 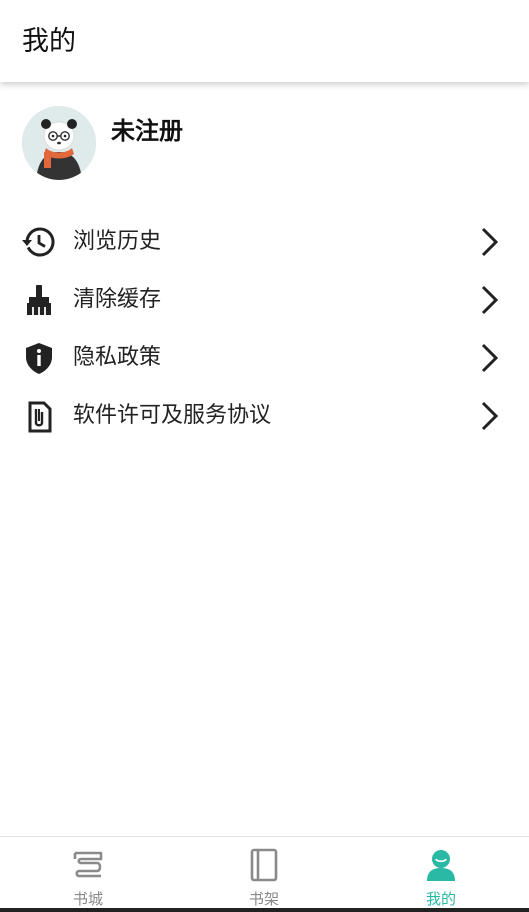 I want to click on avatar, so click(x=59, y=143).